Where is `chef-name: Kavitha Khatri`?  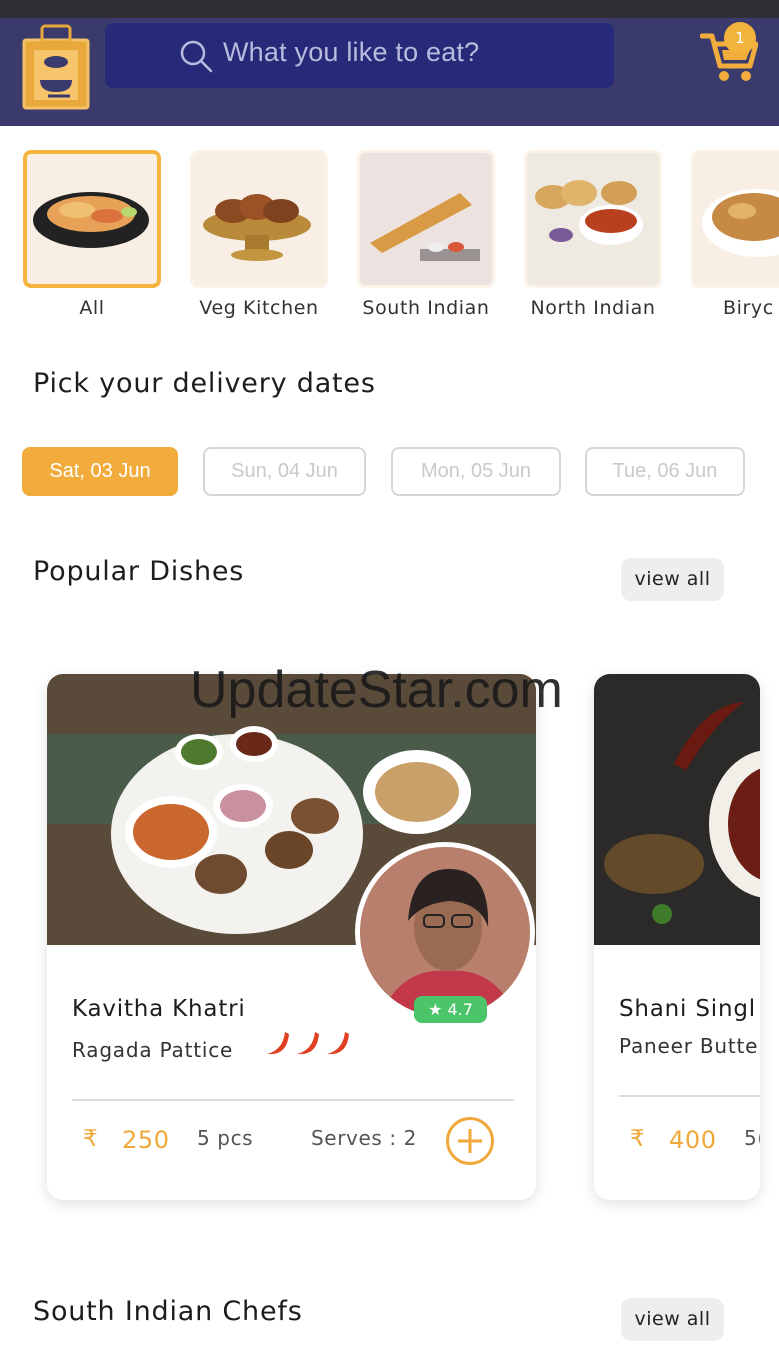
chef-name: Kavitha Khatri is located at coordinates (159, 1009).